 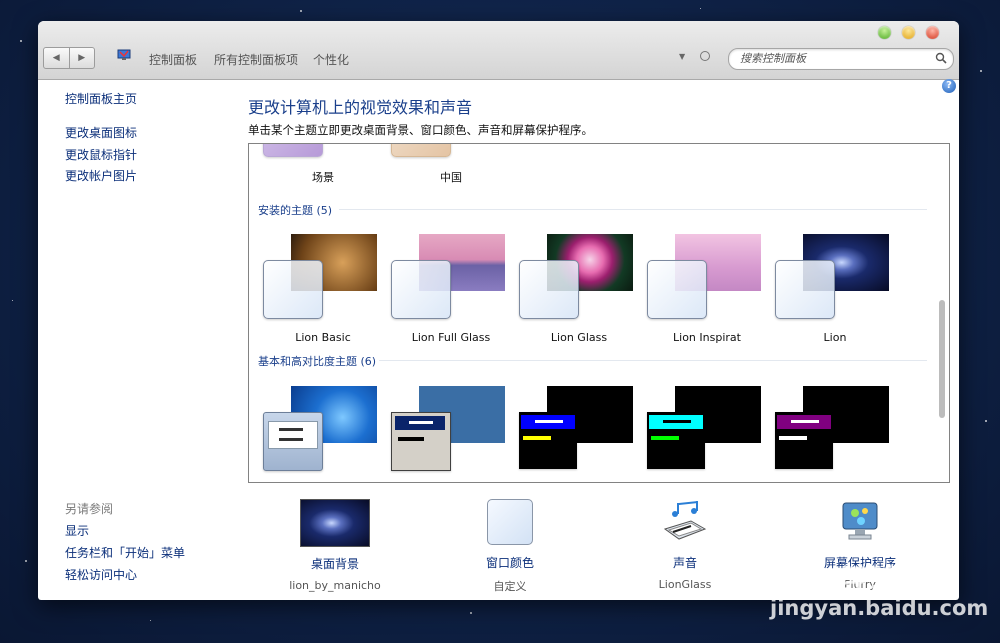 I want to click on theme-lion-inspirat: Lion Inspirat, so click(x=707, y=289).